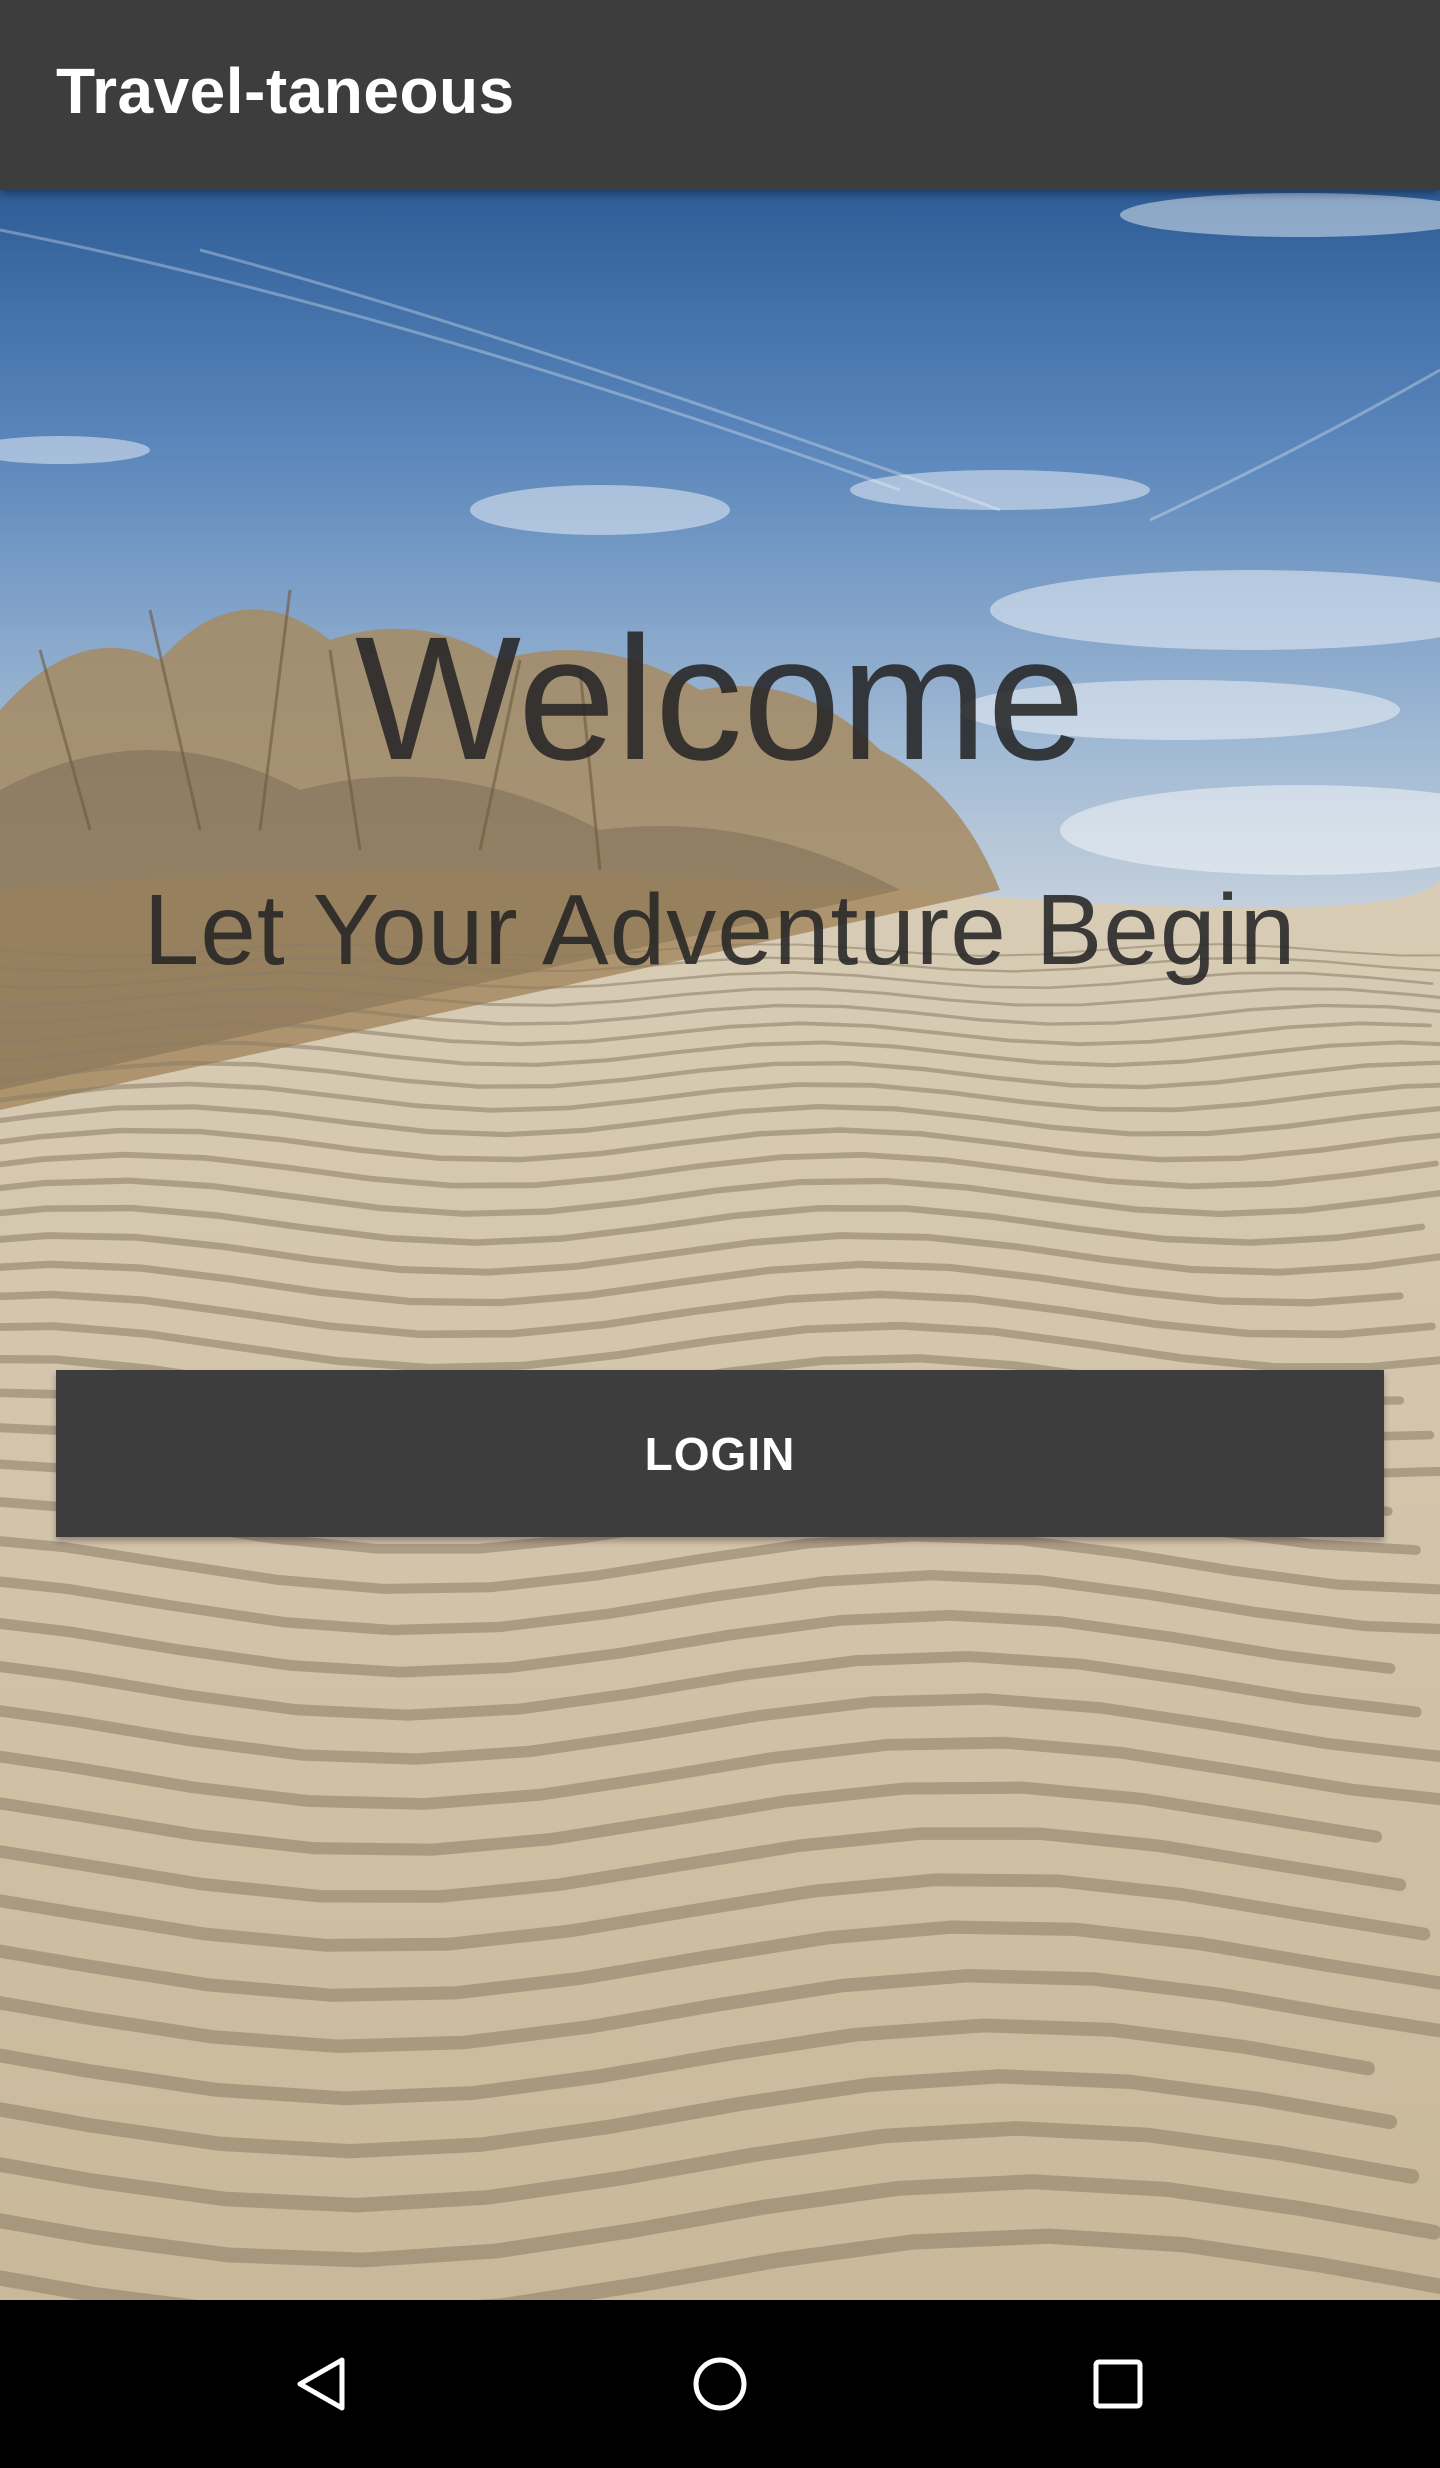 Image resolution: width=1440 pixels, height=2468 pixels. Describe the element at coordinates (720, 930) in the screenshot. I see `tagline-text: Let Your Adventure Begin` at that location.